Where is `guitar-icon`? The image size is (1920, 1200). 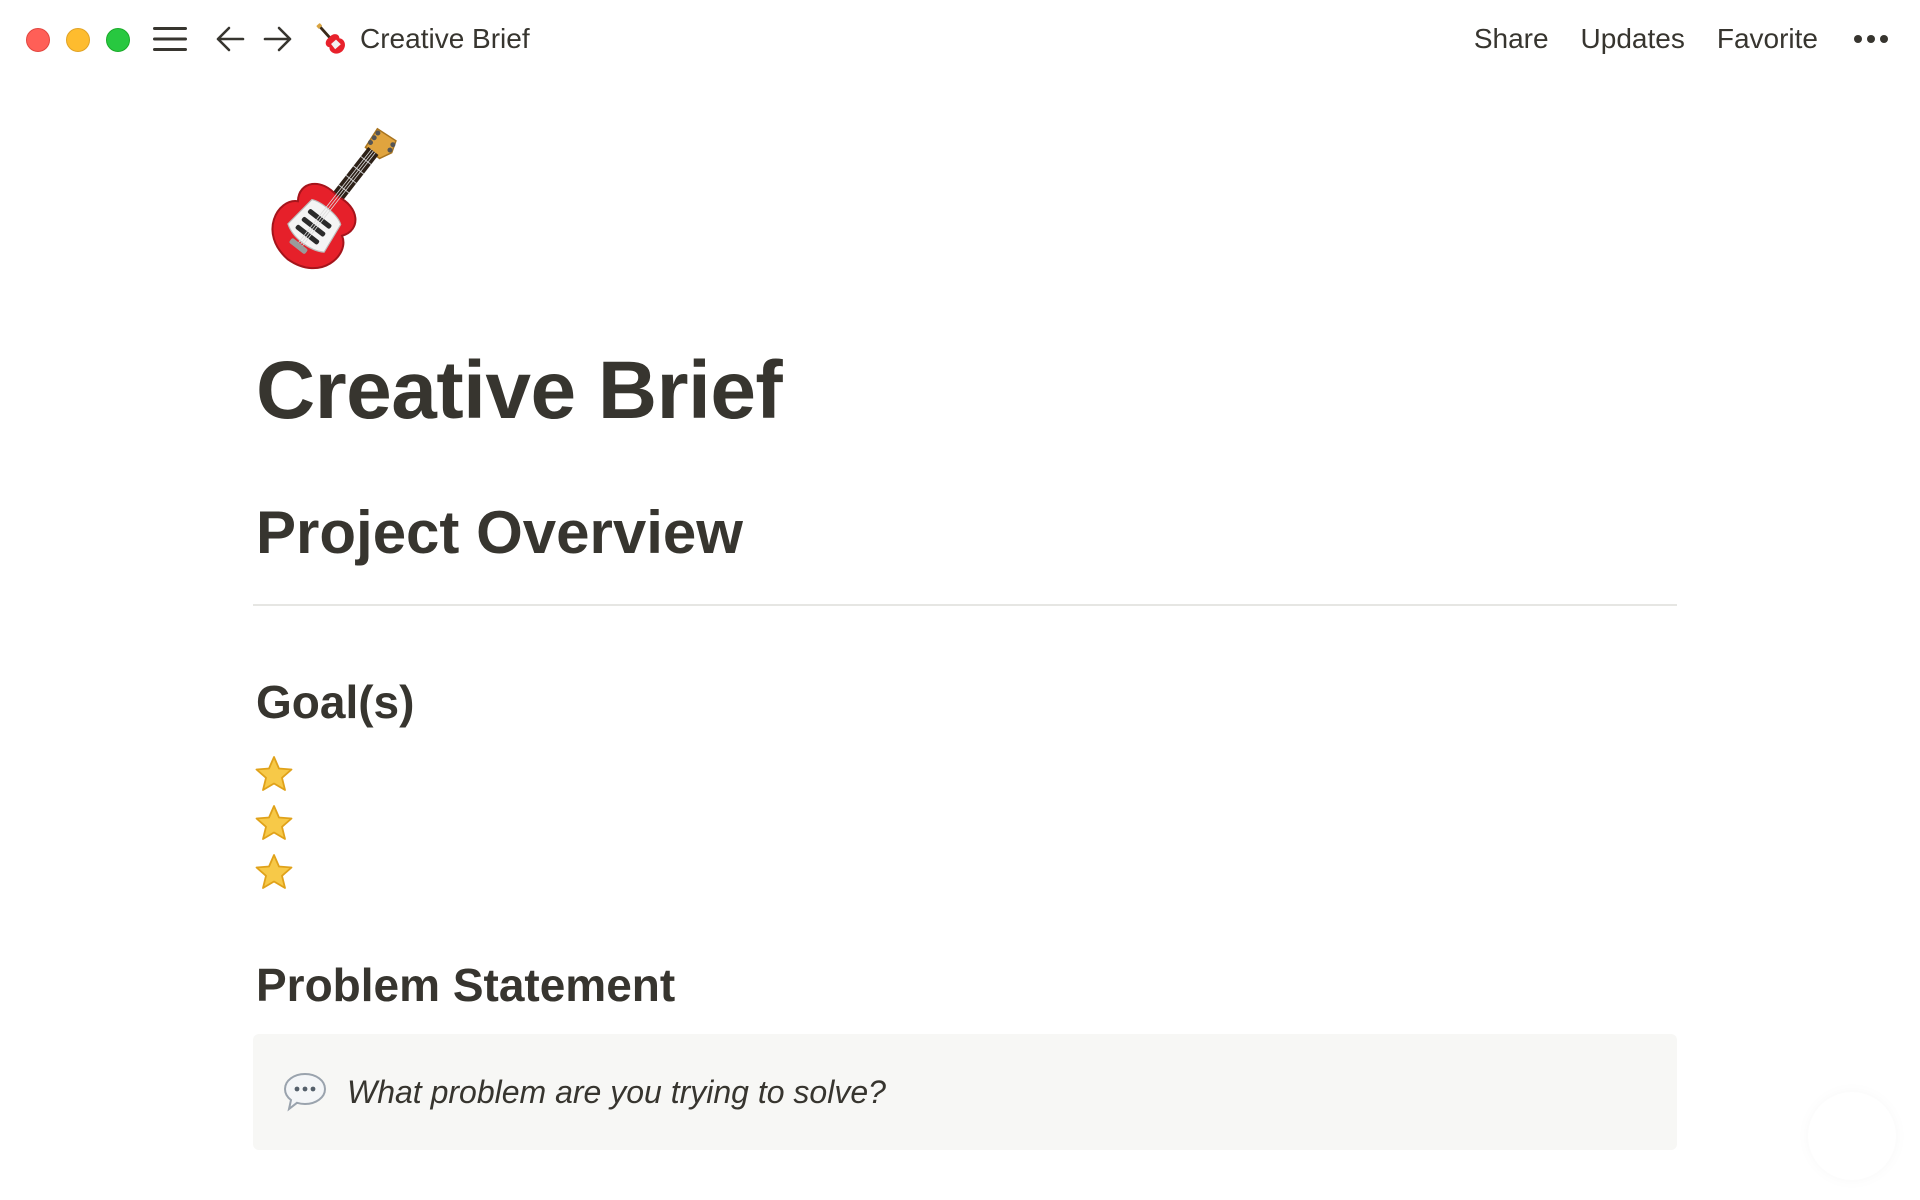 guitar-icon is located at coordinates (330, 38).